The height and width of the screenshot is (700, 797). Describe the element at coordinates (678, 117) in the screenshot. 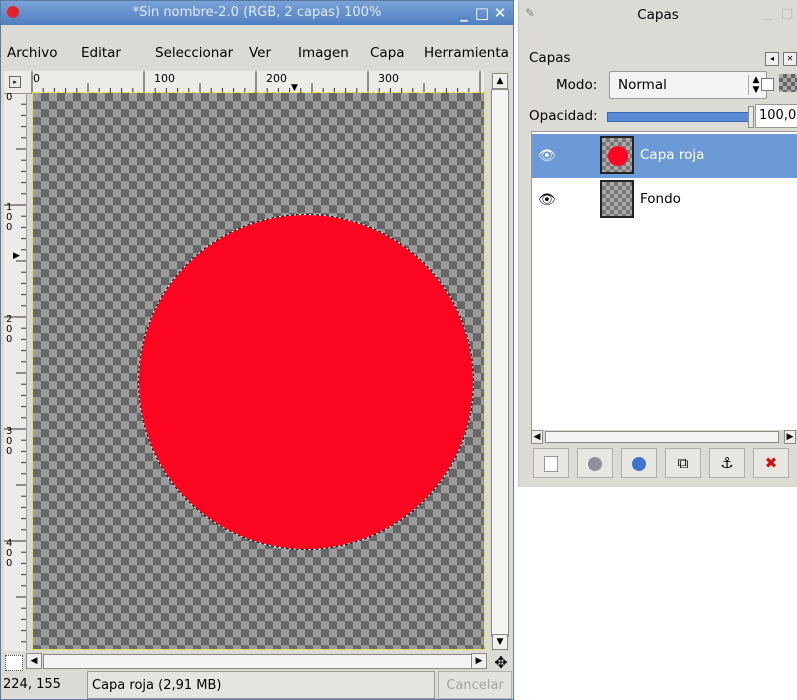

I see `opacity-slider` at that location.